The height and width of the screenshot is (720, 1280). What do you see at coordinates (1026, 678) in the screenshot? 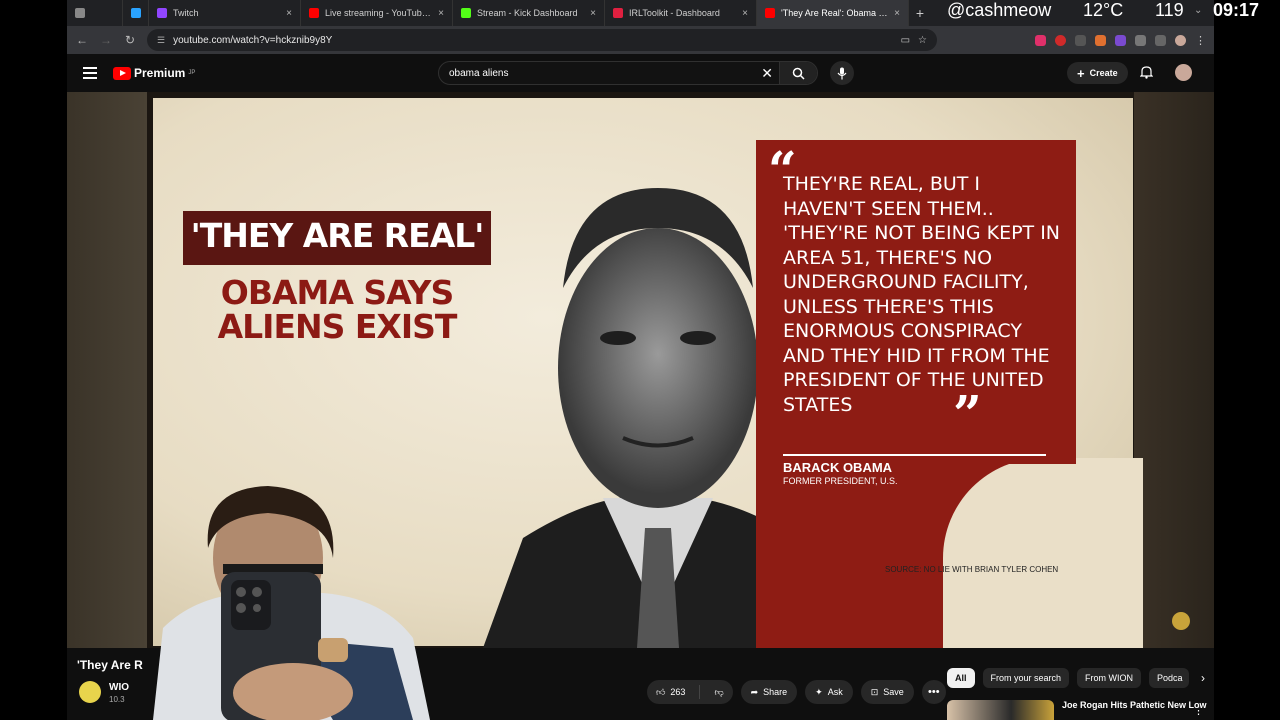
I see `chip-from-your-search: From your search` at bounding box center [1026, 678].